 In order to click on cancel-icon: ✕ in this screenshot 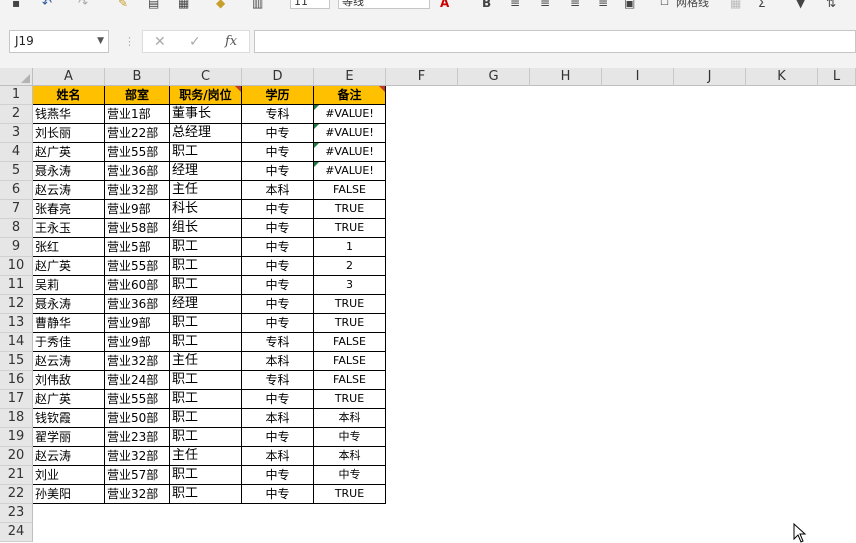, I will do `click(160, 42)`.